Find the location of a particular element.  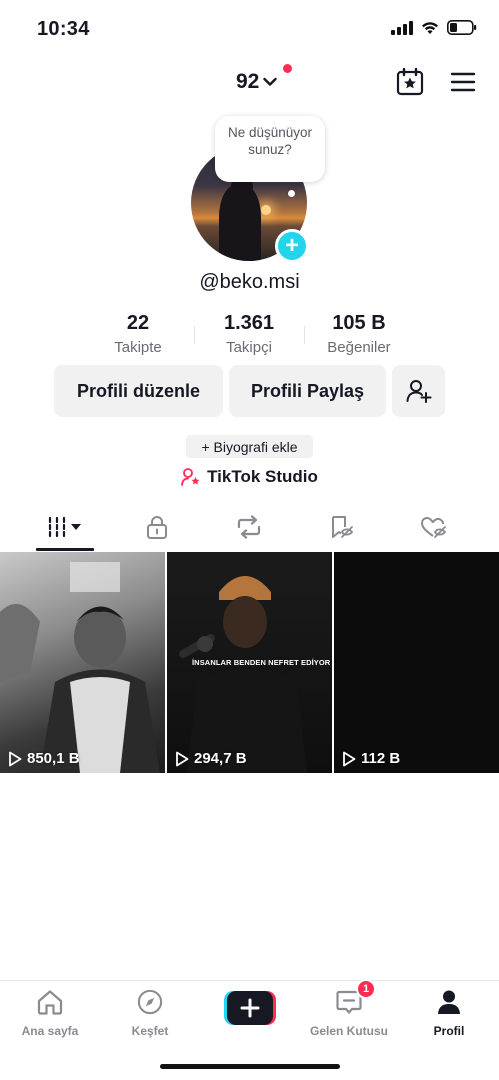

nav-home: Ana sayfa is located at coordinates (50, 1013).